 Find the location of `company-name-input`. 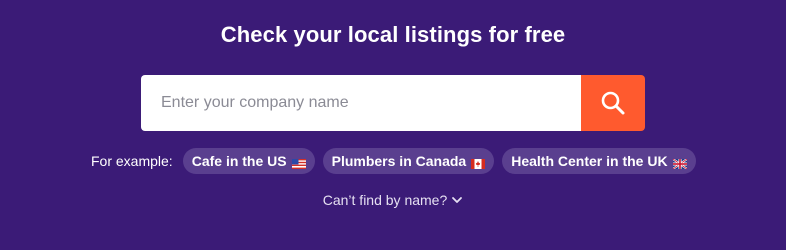

company-name-input is located at coordinates (361, 103).